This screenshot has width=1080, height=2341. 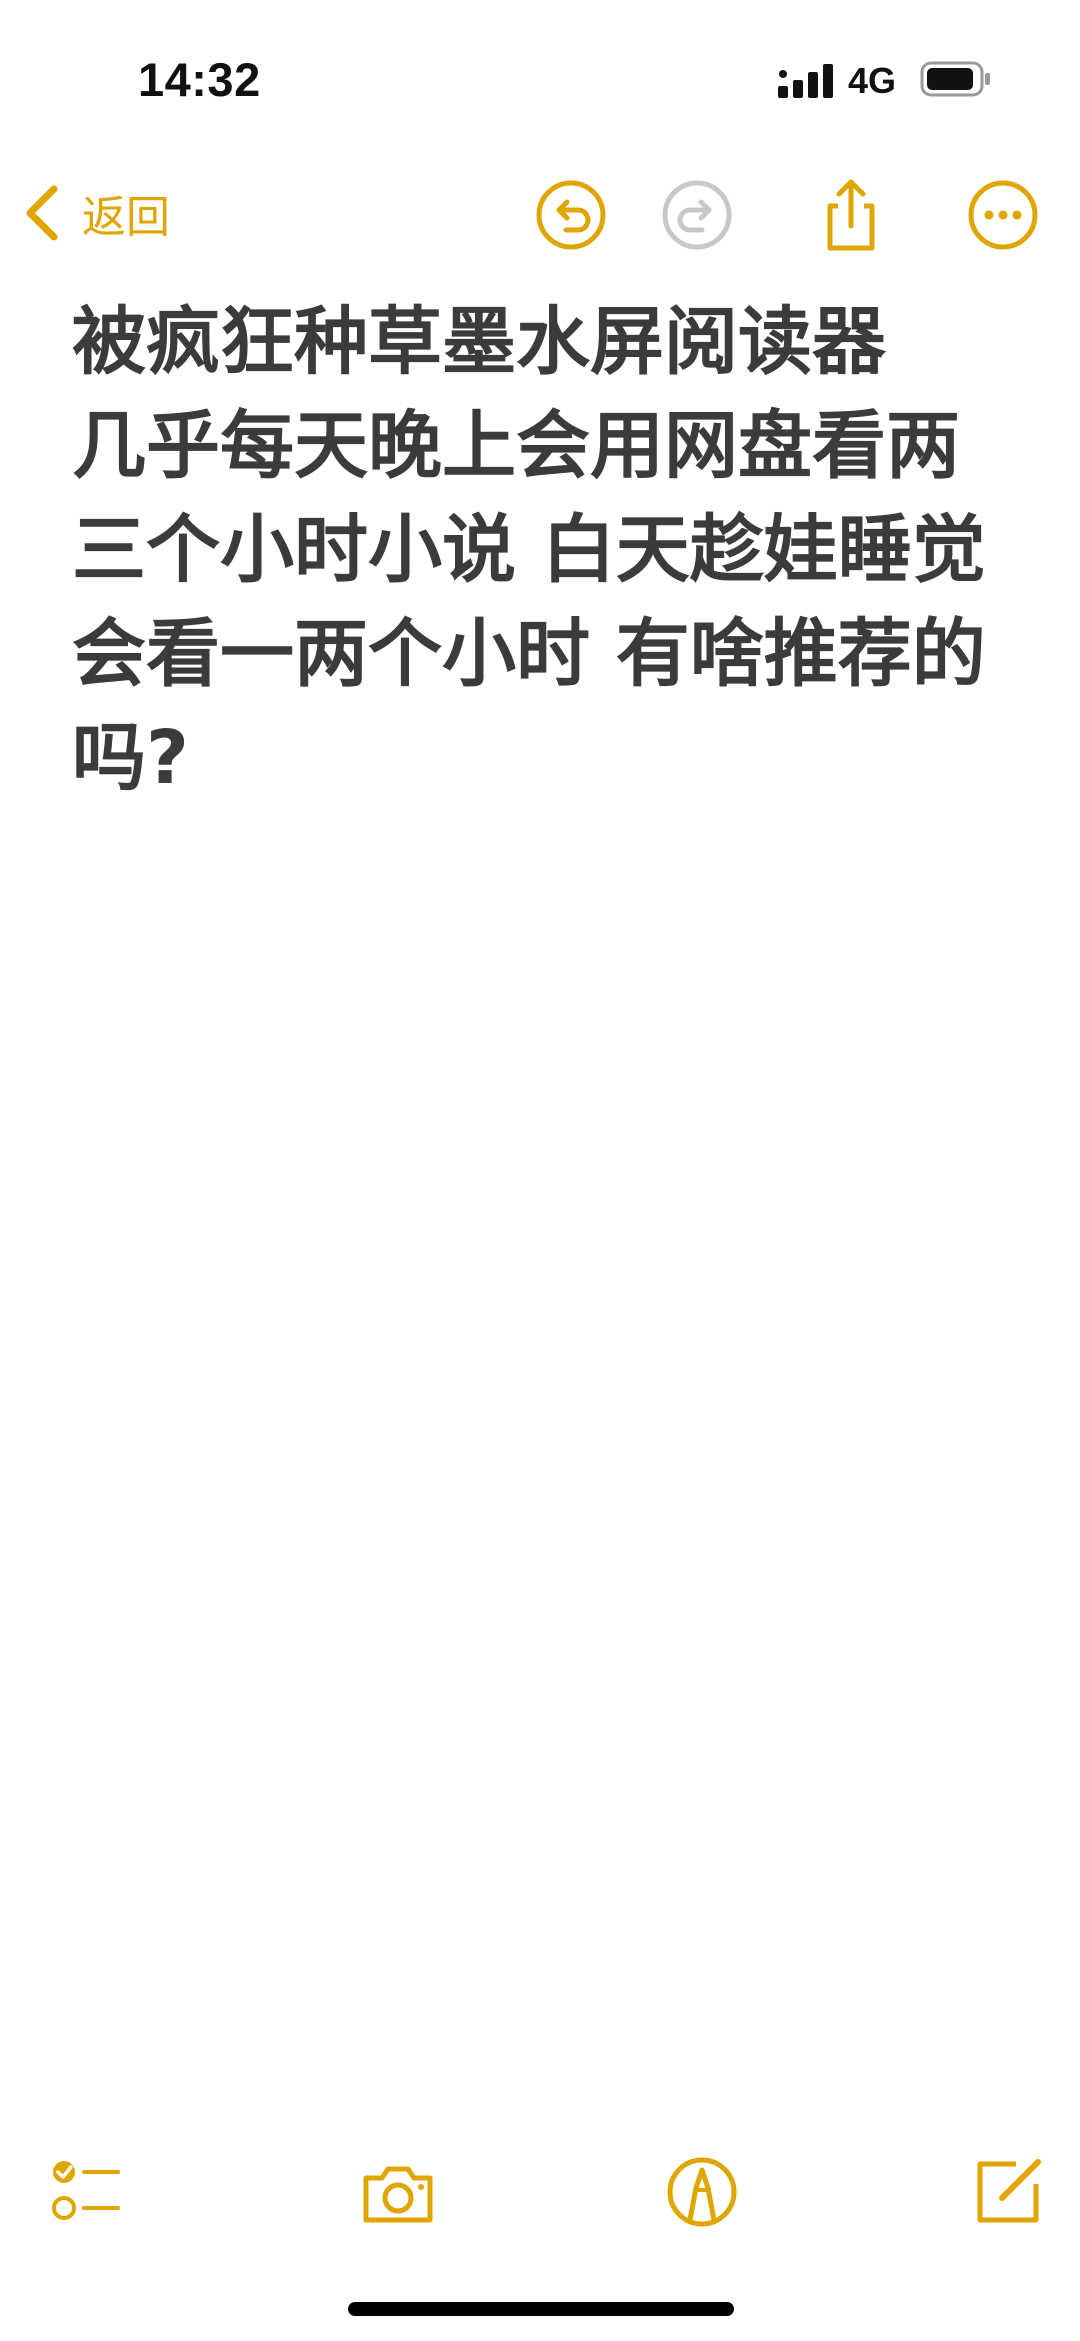 I want to click on note-title: 被疯狂种草墨水屏阅读器, so click(x=479, y=342).